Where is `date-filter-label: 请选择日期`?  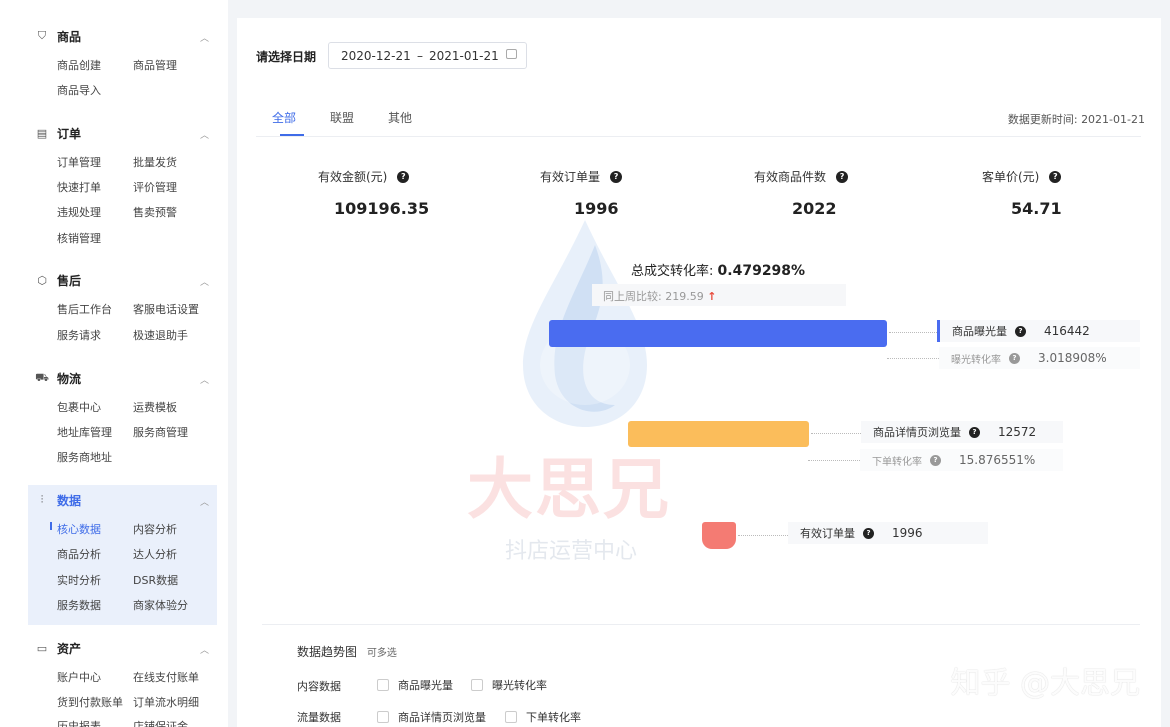
date-filter-label: 请选择日期 is located at coordinates (286, 57).